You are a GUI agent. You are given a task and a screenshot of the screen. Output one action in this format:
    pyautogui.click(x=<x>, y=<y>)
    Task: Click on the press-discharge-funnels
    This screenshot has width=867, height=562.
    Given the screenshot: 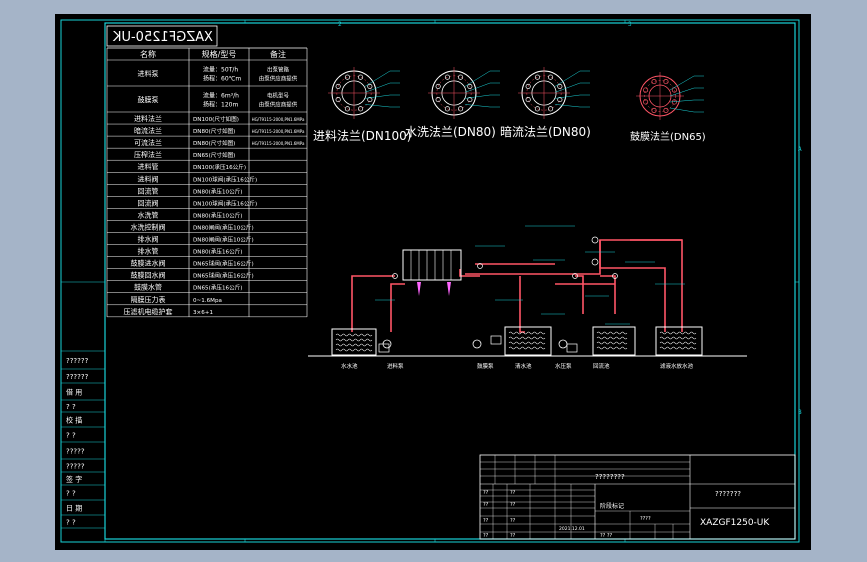 What is the action you would take?
    pyautogui.click(x=434, y=289)
    